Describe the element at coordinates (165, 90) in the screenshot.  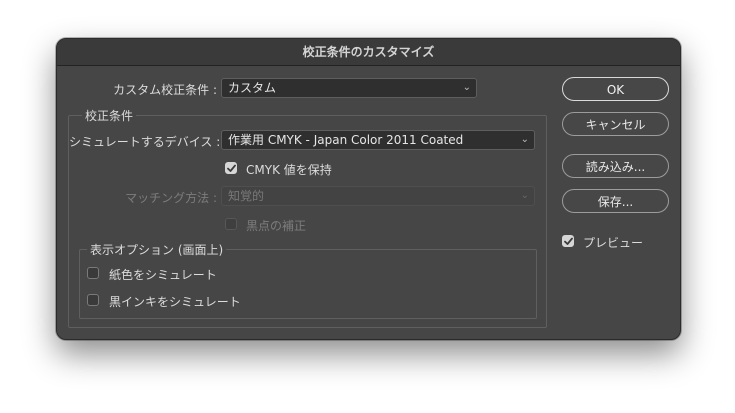
I see `preset-label: カスタム校正条件 :` at that location.